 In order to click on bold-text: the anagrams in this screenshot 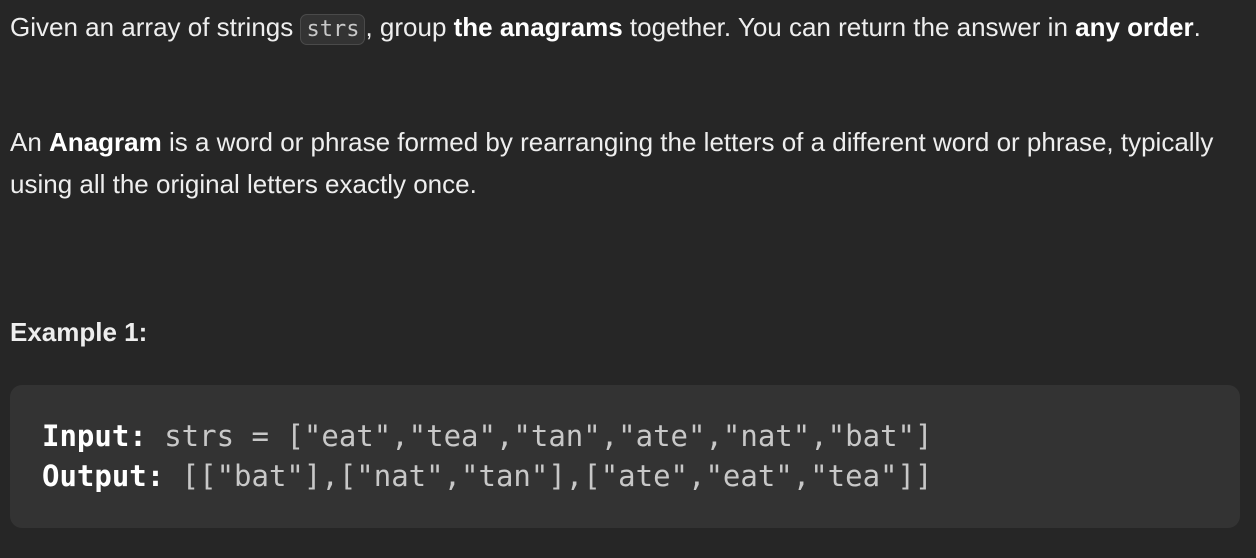, I will do `click(538, 27)`.